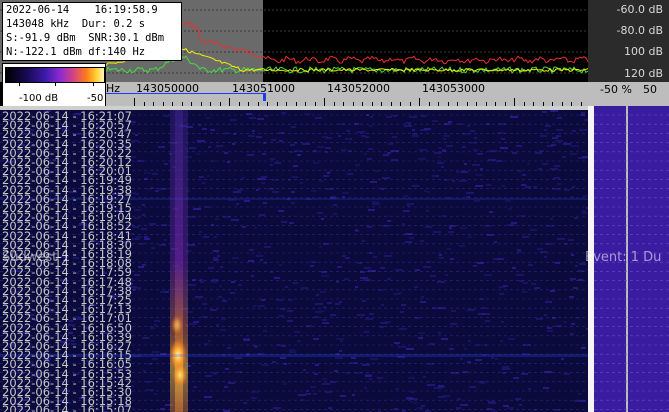 This screenshot has width=669, height=412. I want to click on timestamp-label: 2022-06-14 - 16:15:07, so click(67, 407).